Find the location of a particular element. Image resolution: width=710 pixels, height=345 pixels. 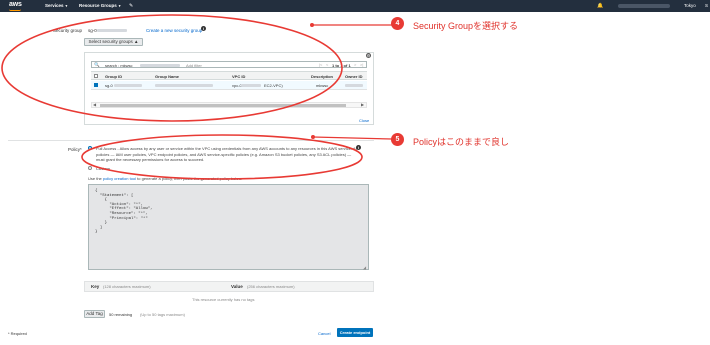

callout-number-5: 5 is located at coordinates (397, 139).